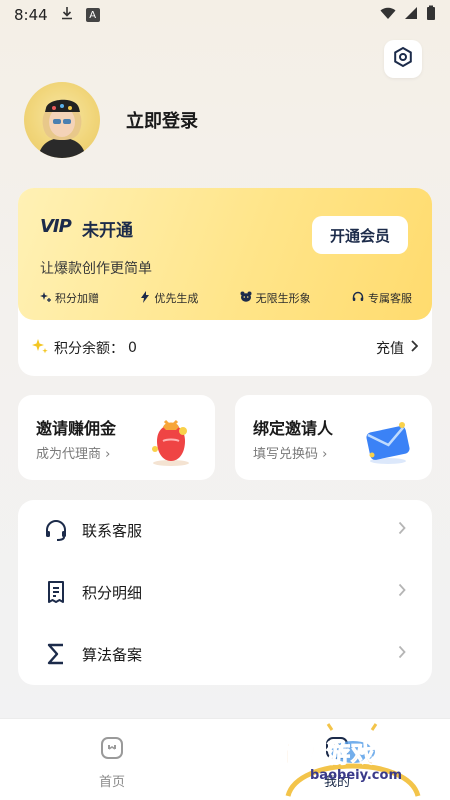  What do you see at coordinates (31, 15) in the screenshot?
I see `status-time: 8:44` at bounding box center [31, 15].